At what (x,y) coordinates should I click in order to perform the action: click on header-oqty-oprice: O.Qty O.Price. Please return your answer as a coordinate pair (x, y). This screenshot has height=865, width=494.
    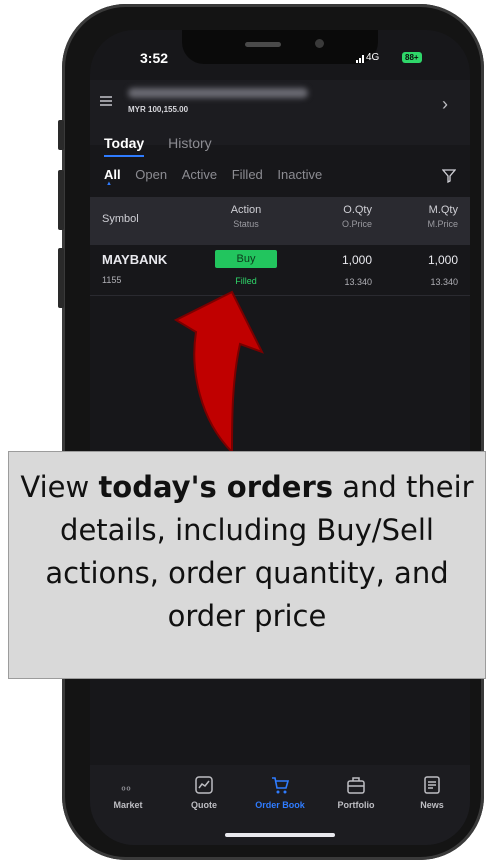
    Looking at the image, I should click on (357, 216).